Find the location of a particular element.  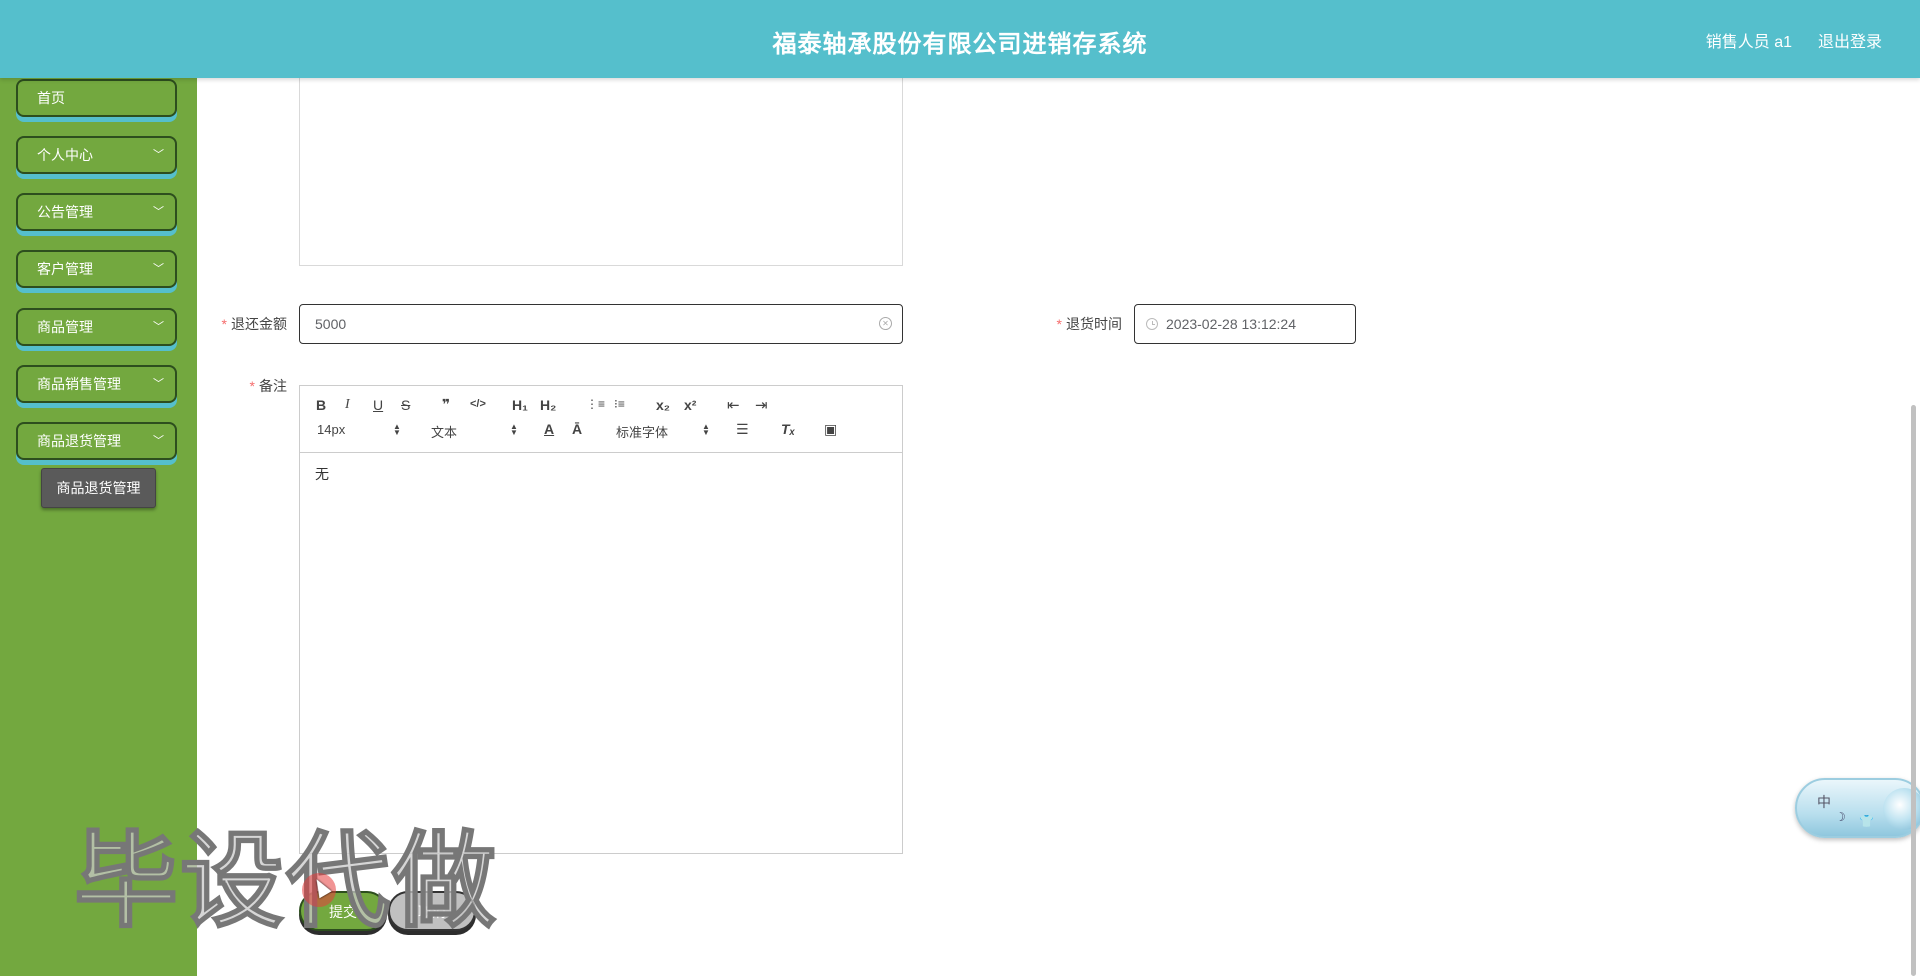

sidebar-item-label: 商品销售管理 is located at coordinates (79, 384).